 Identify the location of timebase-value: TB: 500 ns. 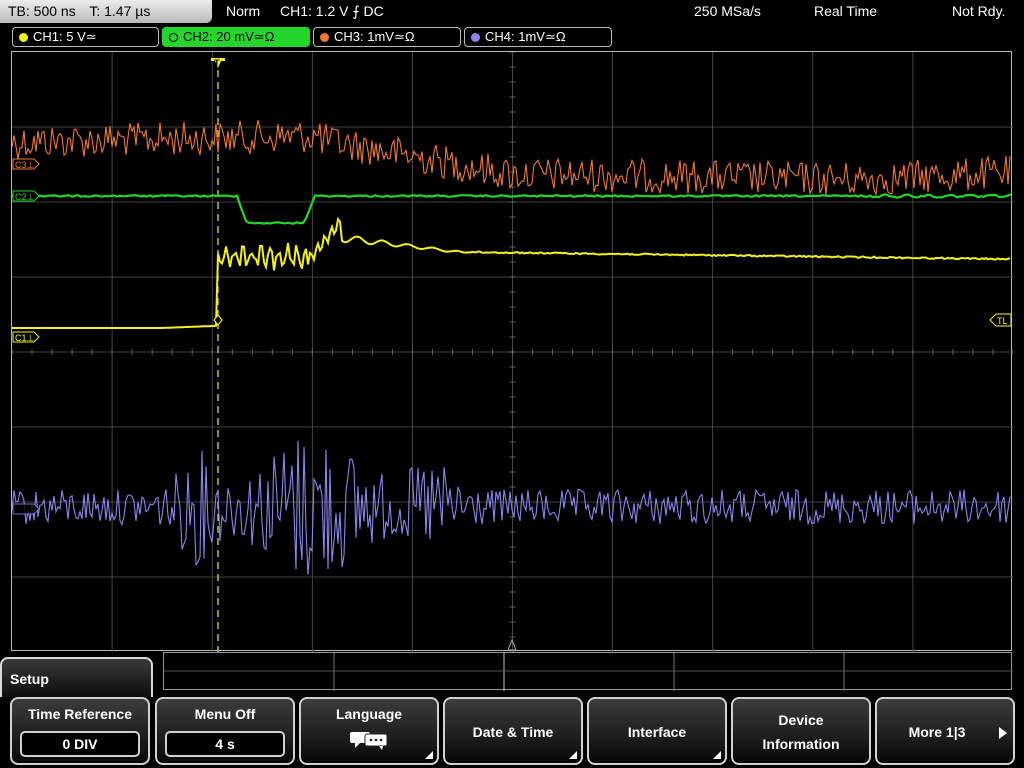
(42, 11).